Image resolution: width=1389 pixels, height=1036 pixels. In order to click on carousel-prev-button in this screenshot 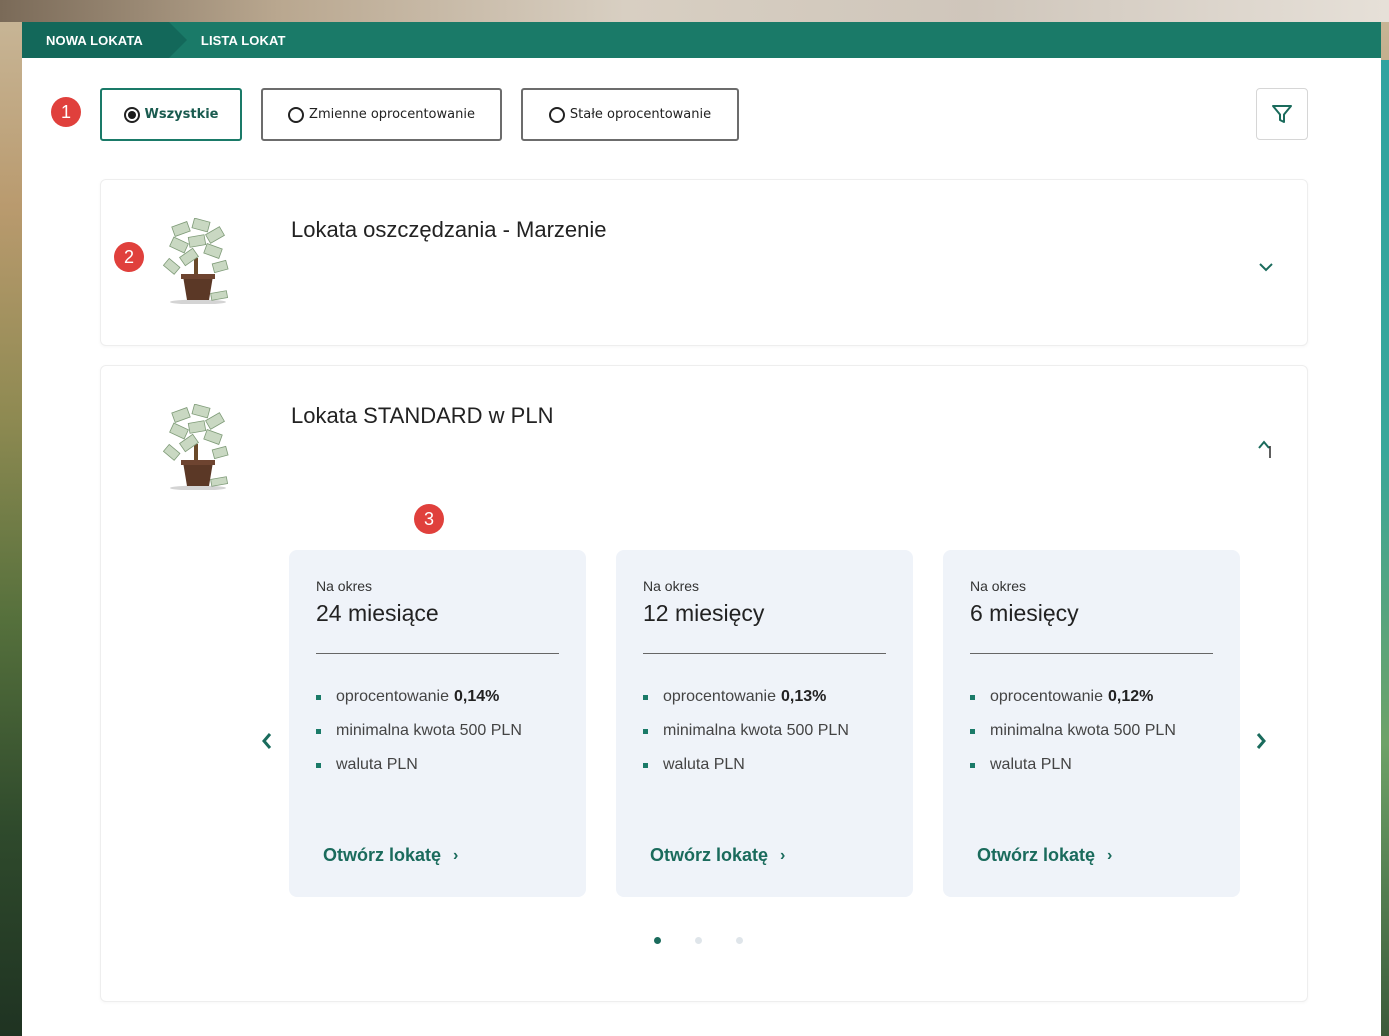, I will do `click(267, 741)`.